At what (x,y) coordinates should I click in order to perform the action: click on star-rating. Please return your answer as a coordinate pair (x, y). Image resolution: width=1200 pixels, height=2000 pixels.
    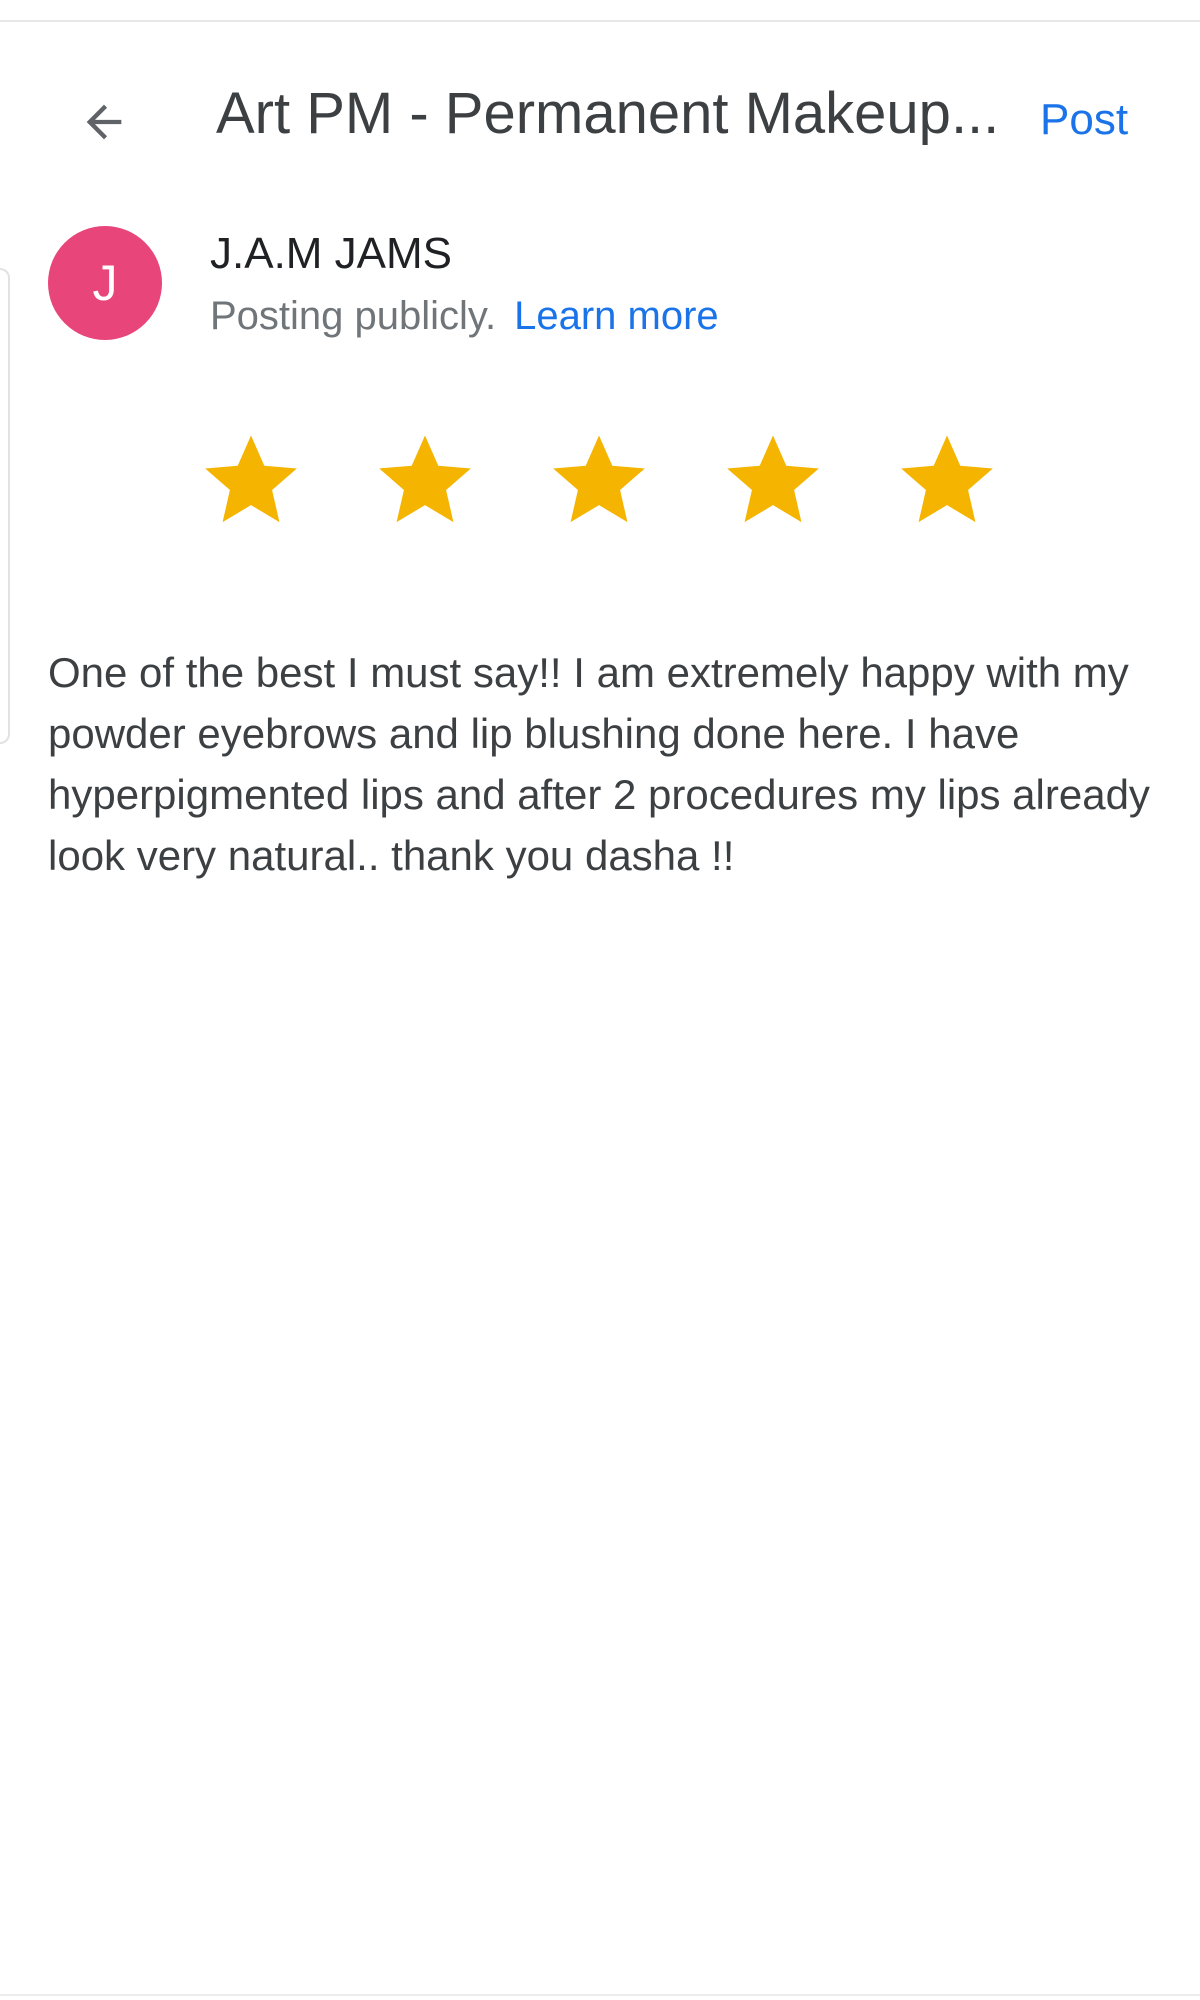
    Looking at the image, I should click on (599, 479).